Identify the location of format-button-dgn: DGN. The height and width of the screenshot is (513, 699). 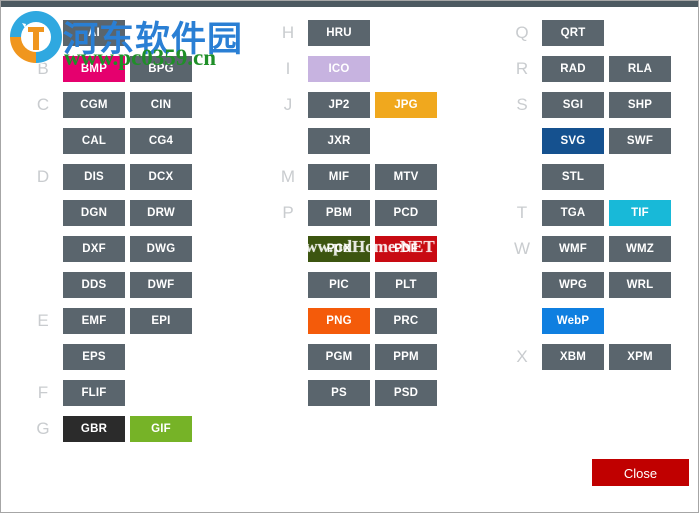
(94, 213).